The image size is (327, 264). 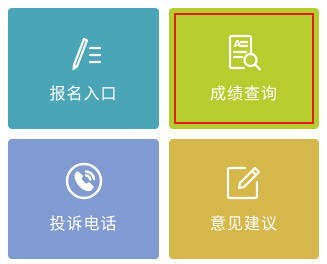 What do you see at coordinates (244, 52) in the screenshot?
I see `document-search-icon: A` at bounding box center [244, 52].